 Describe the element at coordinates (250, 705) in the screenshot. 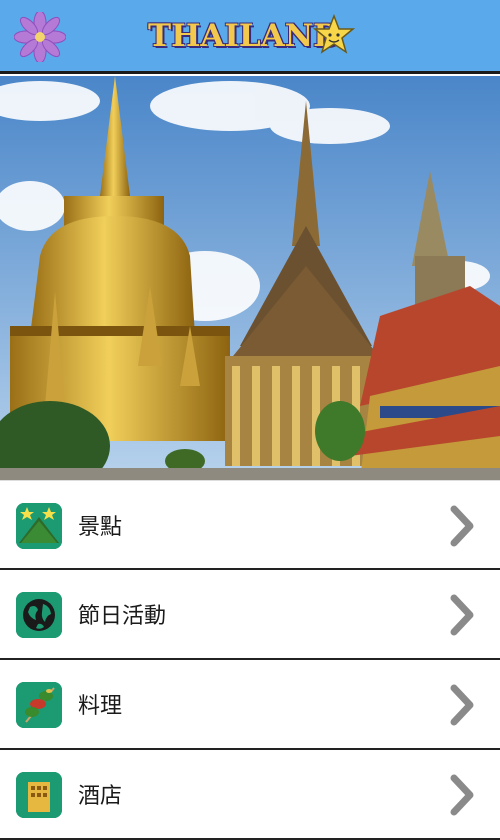

I see `list-item-cuisine: 料理` at that location.